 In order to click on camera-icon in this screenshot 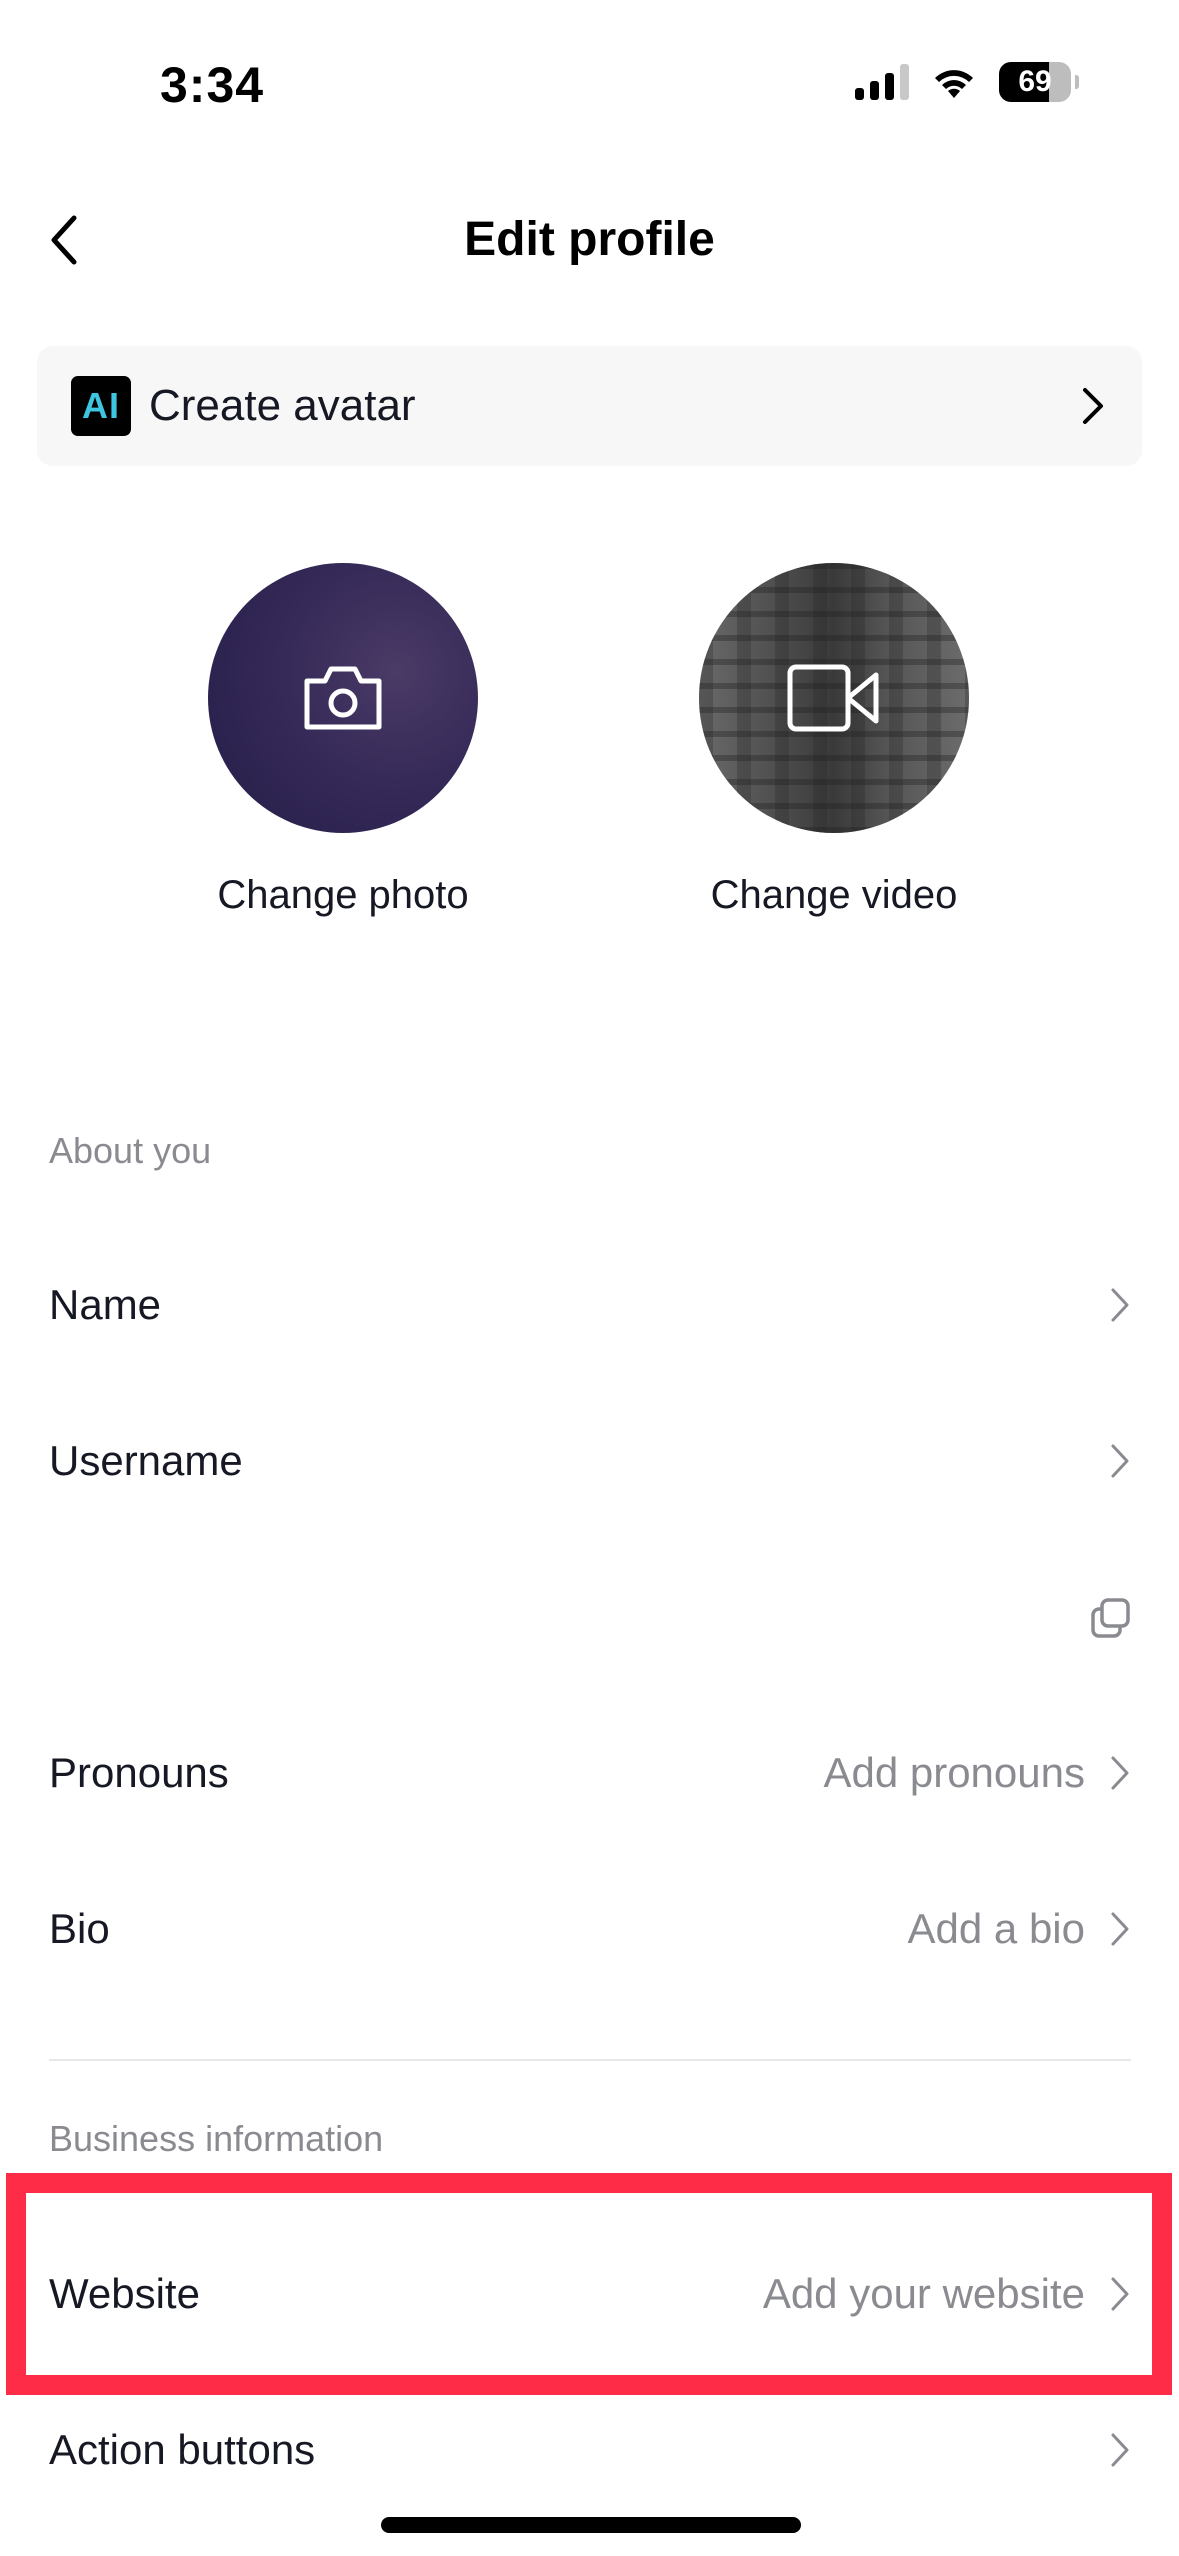, I will do `click(343, 698)`.